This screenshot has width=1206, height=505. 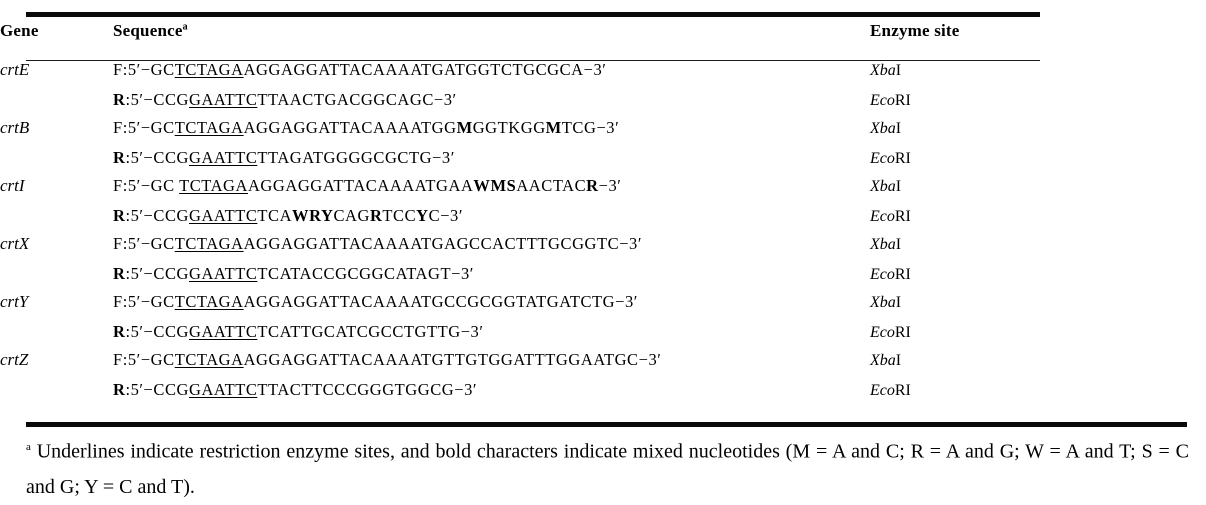 I want to click on table-head: Gene Sequencea Enzyme site, so click(x=603, y=40).